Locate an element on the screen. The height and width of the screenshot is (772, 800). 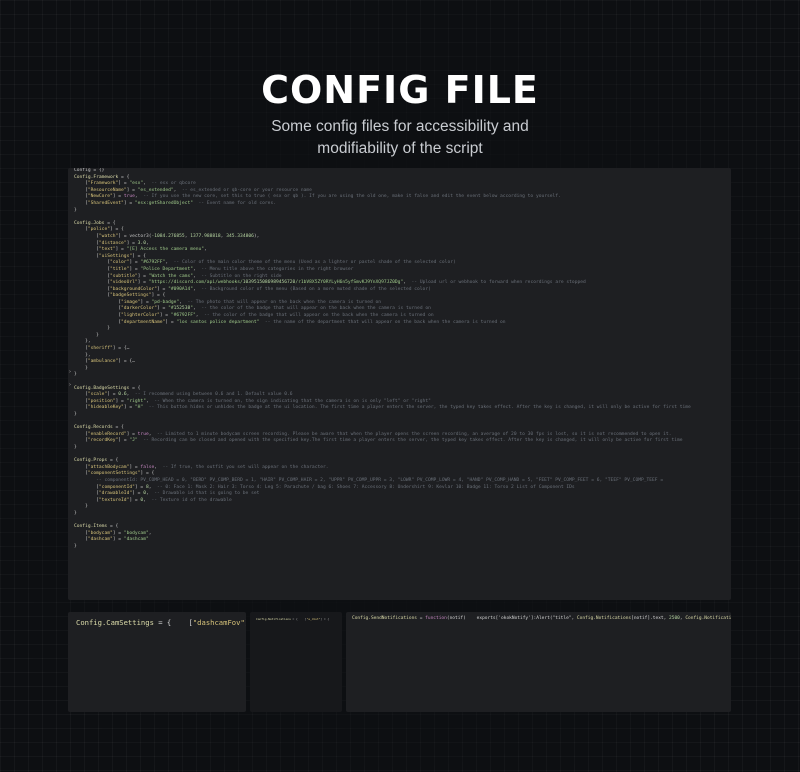
code-line: Config.Items = { is located at coordinates (96, 527).